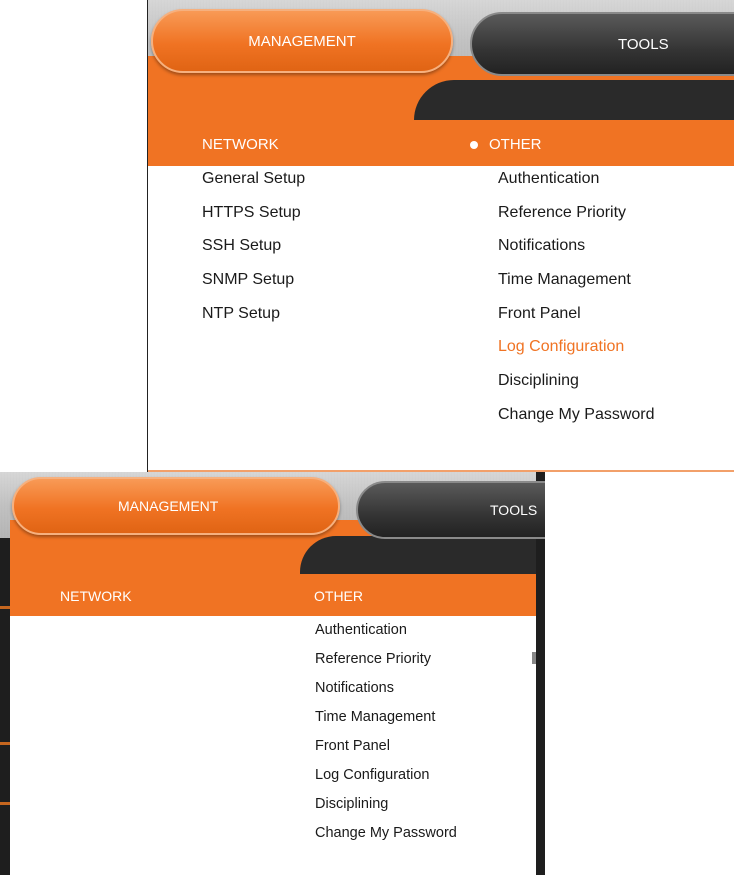 The image size is (734, 875). What do you see at coordinates (5, 706) in the screenshot?
I see `background-page-edge` at bounding box center [5, 706].